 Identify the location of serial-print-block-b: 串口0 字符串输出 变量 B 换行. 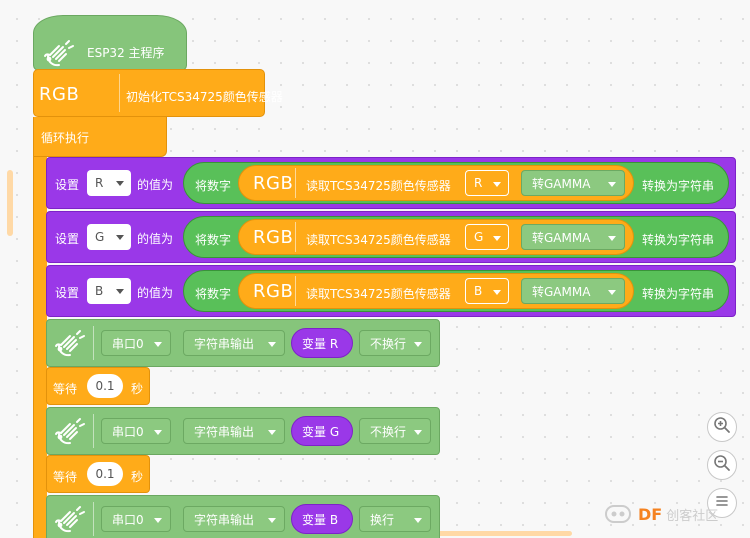
(243, 516).